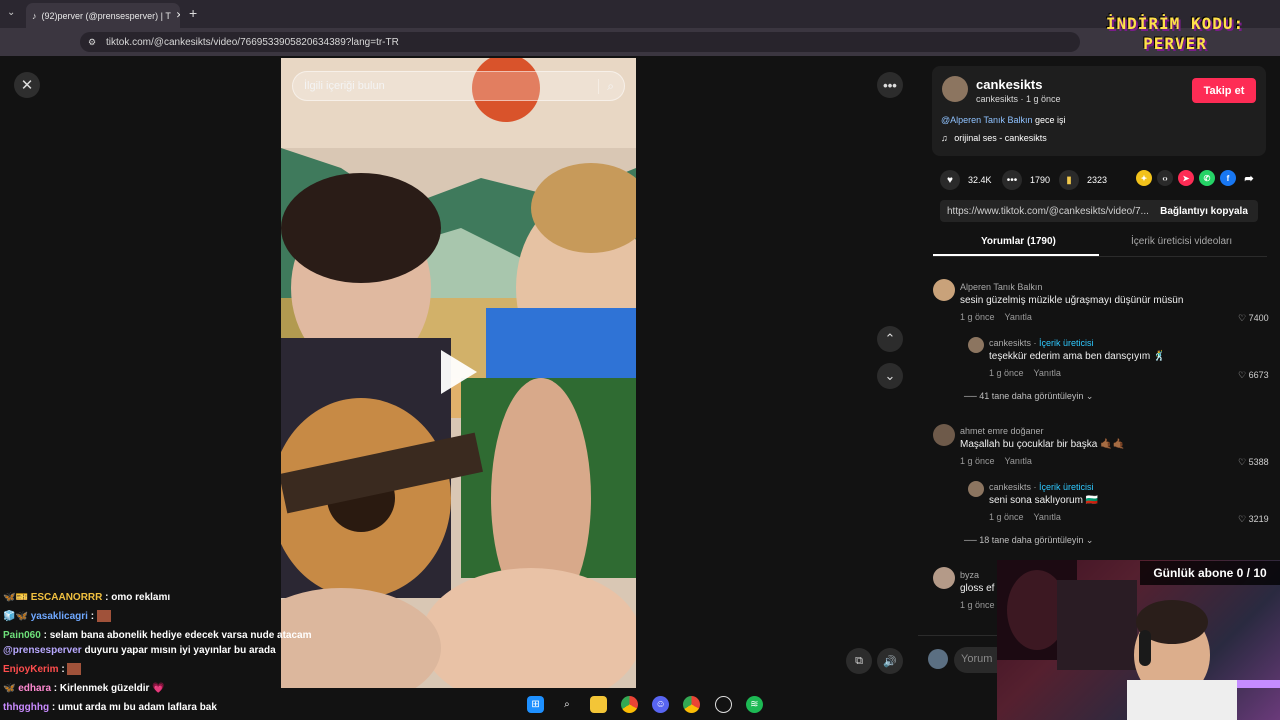 This screenshot has width=1280, height=720. What do you see at coordinates (141, 597) in the screenshot?
I see `chat-text: omo reklamı` at bounding box center [141, 597].